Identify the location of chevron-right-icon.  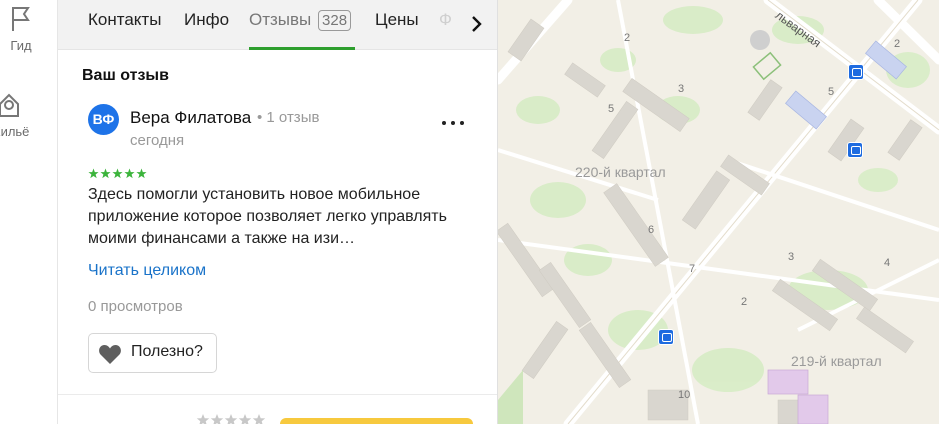
(476, 24).